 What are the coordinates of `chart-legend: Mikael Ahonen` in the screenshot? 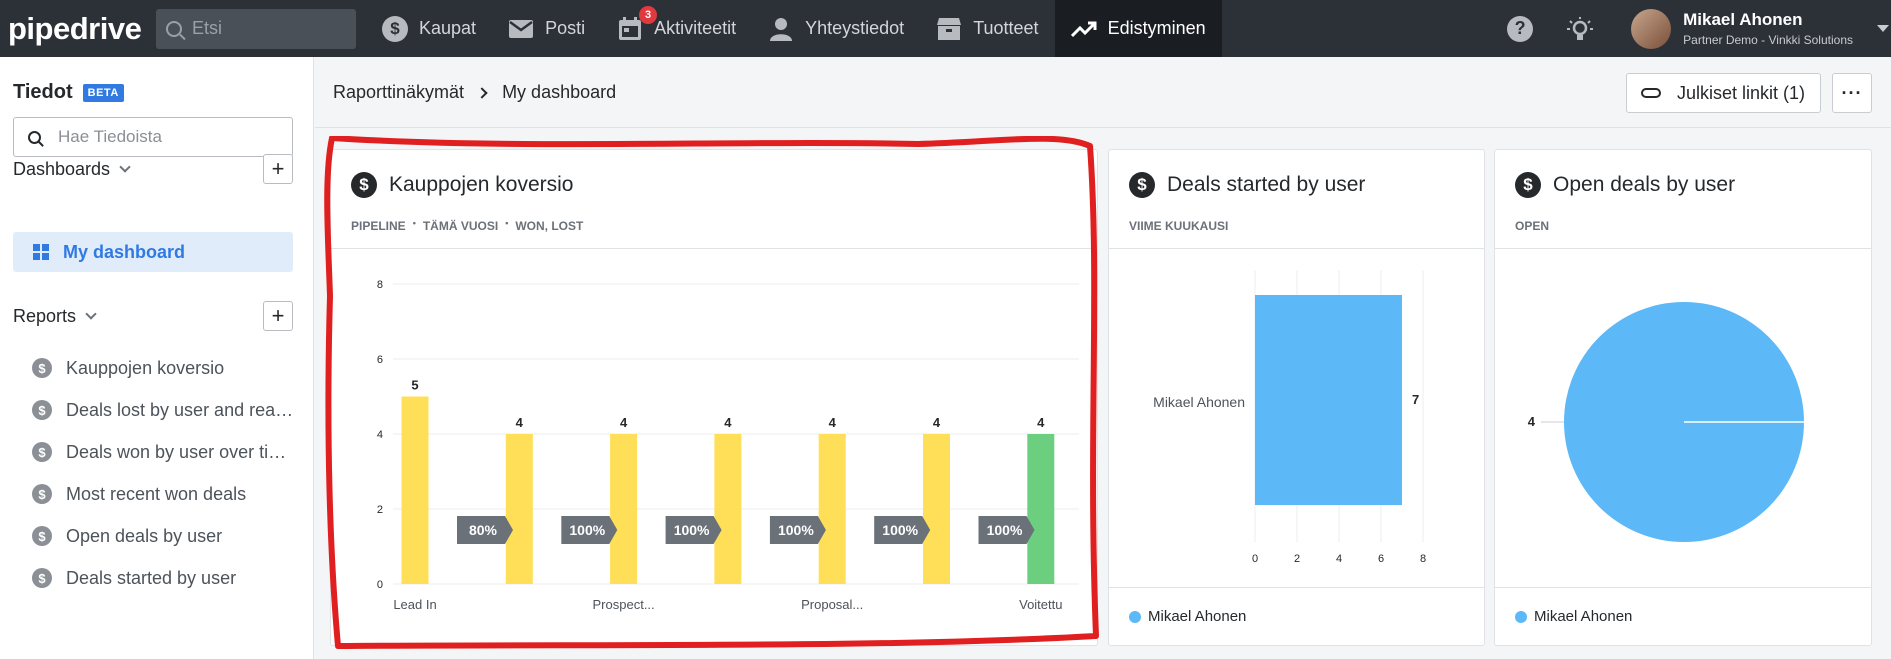 It's located at (1296, 616).